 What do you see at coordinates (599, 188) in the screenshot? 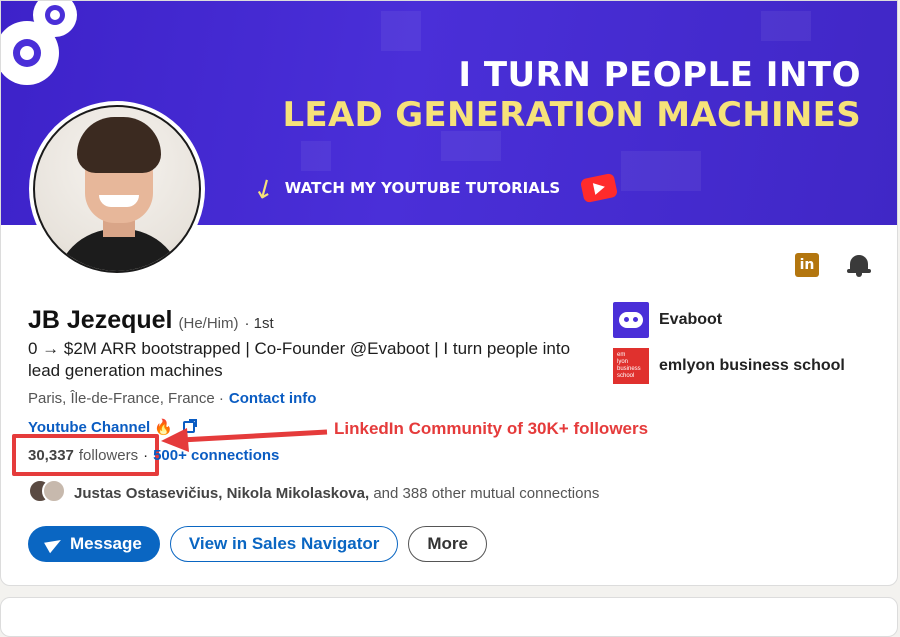
I see `youtube-play-icon` at bounding box center [599, 188].